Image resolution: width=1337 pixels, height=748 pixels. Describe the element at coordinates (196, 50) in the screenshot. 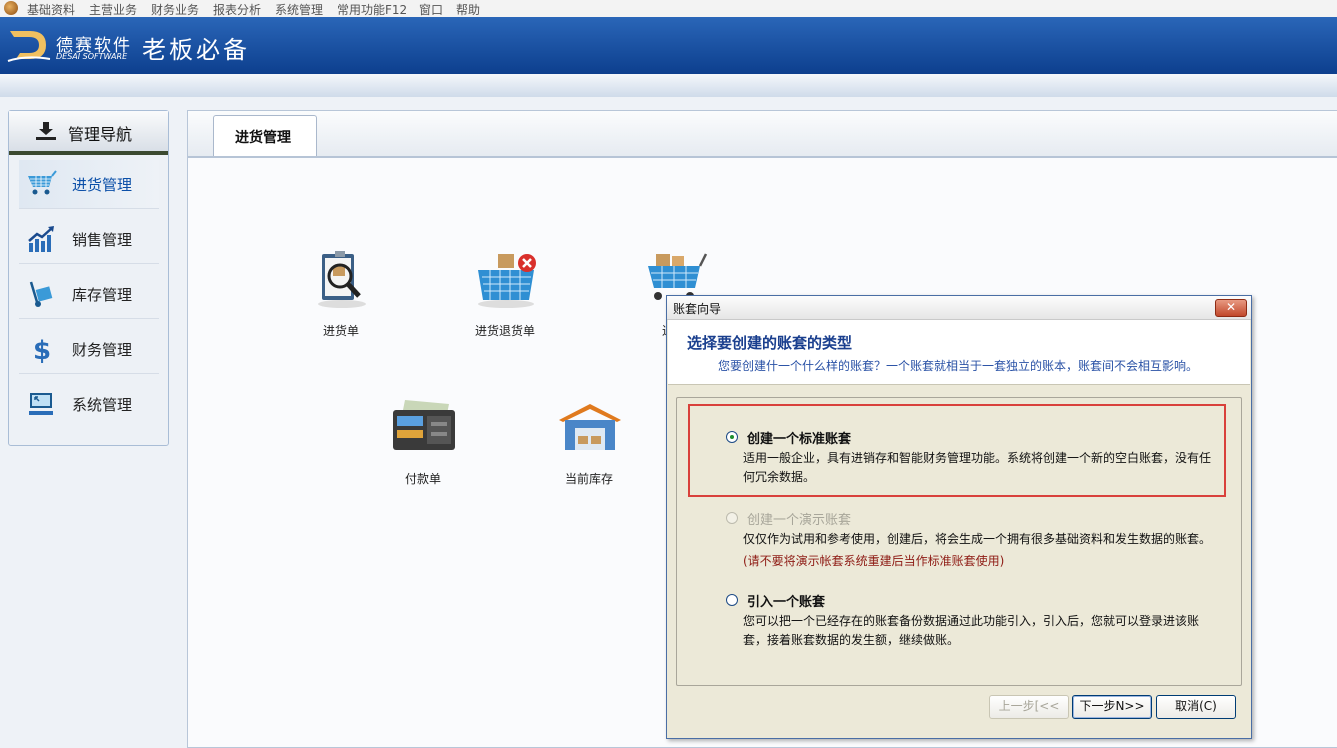

I see `product-name: 老板必备` at that location.